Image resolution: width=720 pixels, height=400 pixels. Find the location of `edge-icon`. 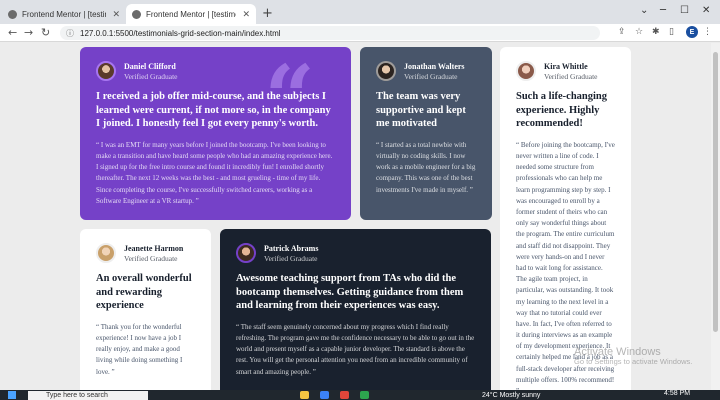

edge-icon is located at coordinates (324, 395).